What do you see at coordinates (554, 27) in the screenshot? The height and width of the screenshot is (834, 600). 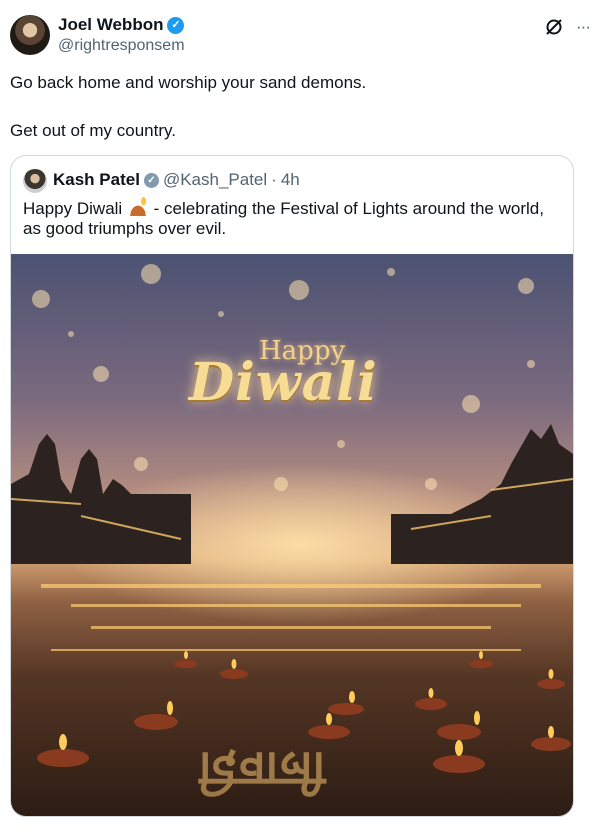 I see `grok-icon` at bounding box center [554, 27].